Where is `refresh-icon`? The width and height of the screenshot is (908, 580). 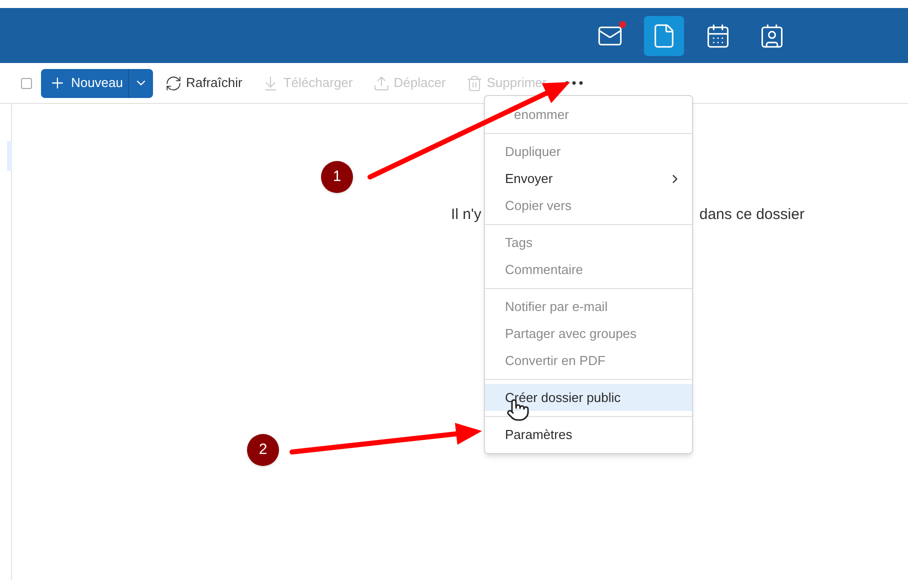 refresh-icon is located at coordinates (173, 83).